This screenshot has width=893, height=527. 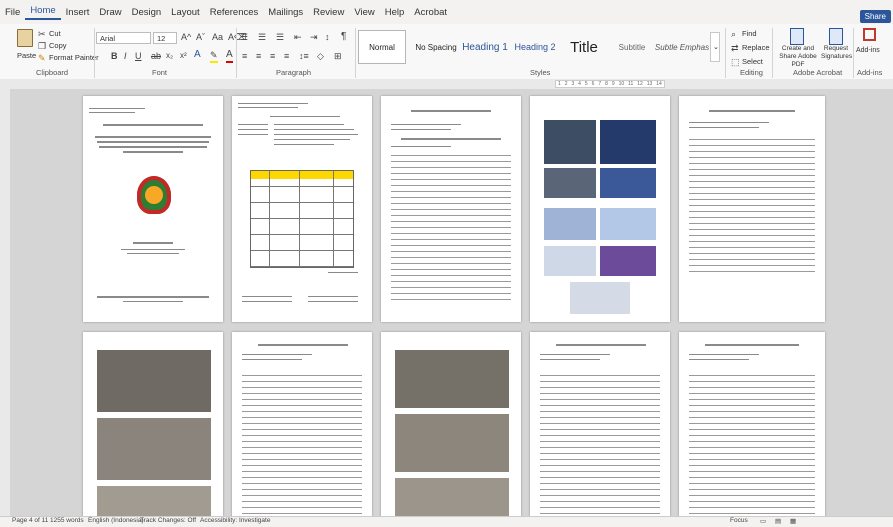 What do you see at coordinates (183, 56) in the screenshot?
I see `superscript-icon: x²` at bounding box center [183, 56].